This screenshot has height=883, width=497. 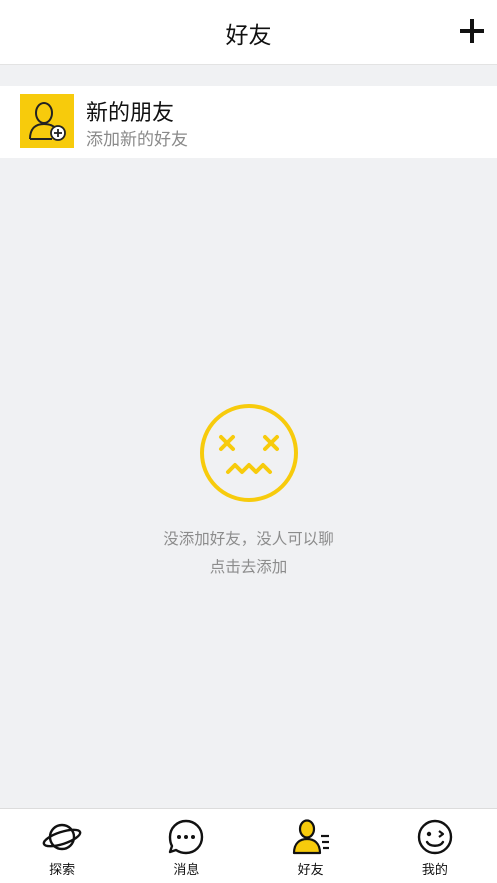 What do you see at coordinates (248, 539) in the screenshot?
I see `empty-message: 没添加好友，没人可以聊` at bounding box center [248, 539].